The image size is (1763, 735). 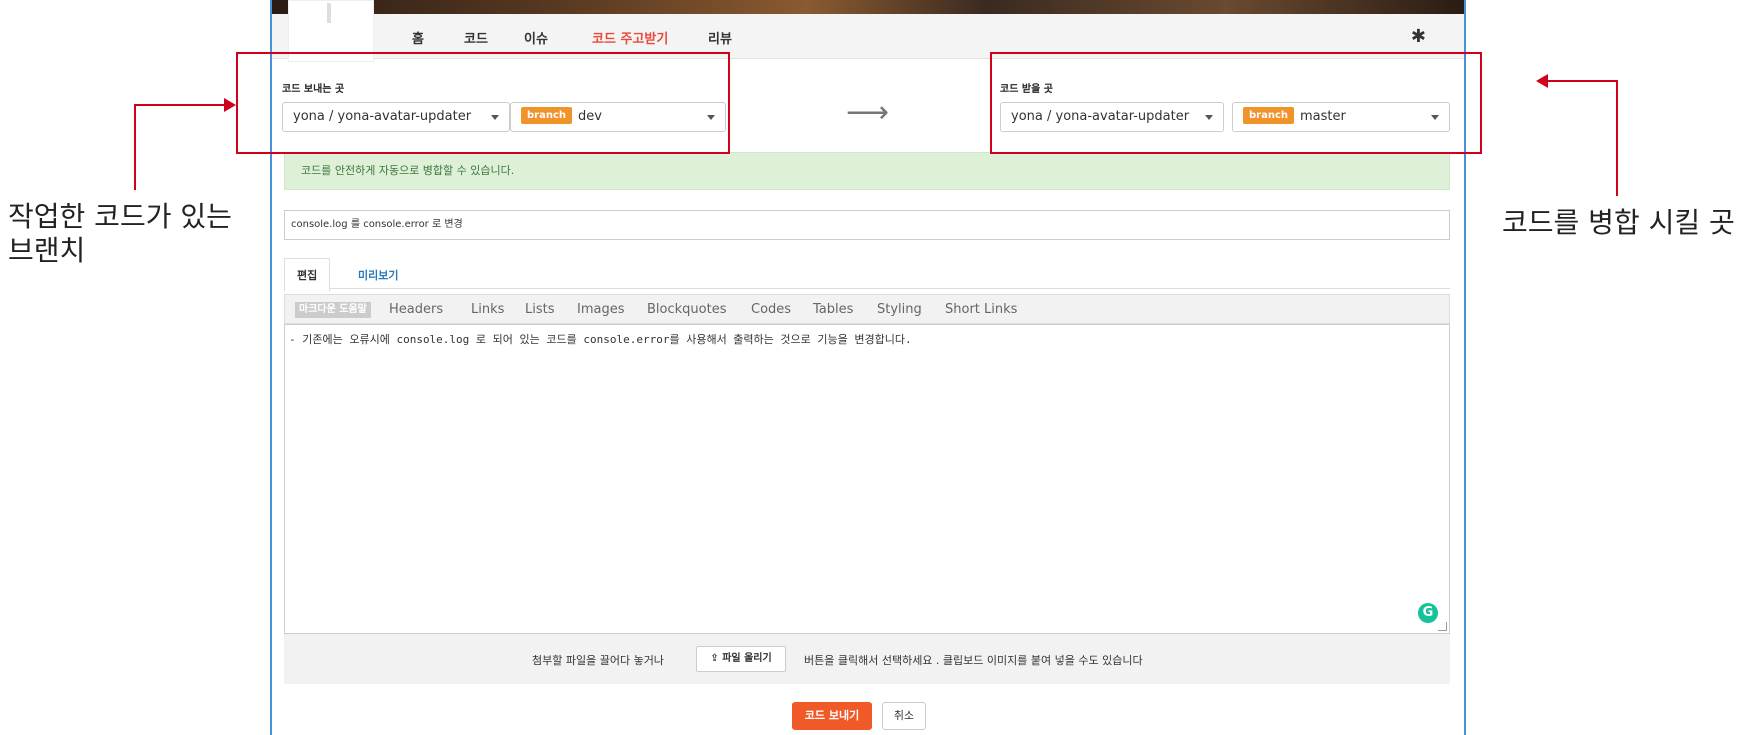 I want to click on arrow-right-icon: ⟶, so click(x=868, y=112).